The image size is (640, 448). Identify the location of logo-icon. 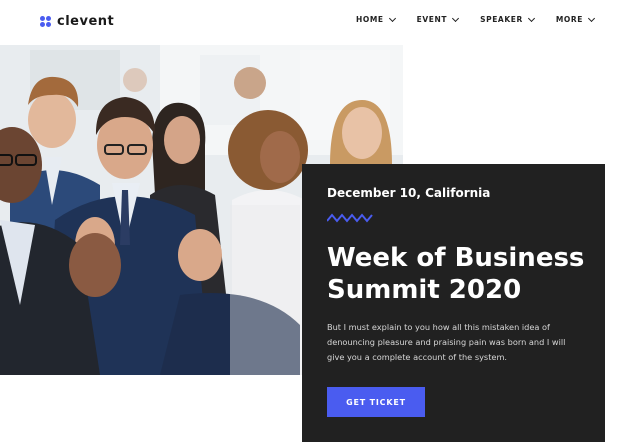
(45, 21).